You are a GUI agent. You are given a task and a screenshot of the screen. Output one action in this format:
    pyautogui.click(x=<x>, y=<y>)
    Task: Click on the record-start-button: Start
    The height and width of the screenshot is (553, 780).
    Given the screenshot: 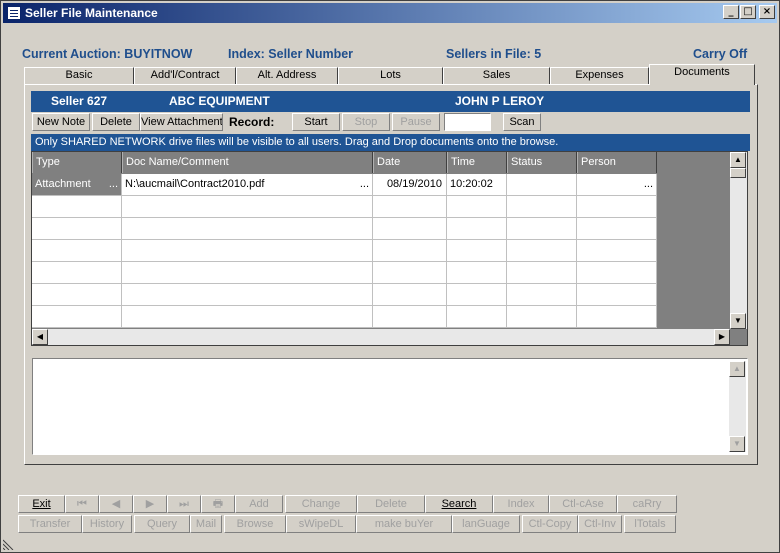 What is the action you would take?
    pyautogui.click(x=316, y=122)
    